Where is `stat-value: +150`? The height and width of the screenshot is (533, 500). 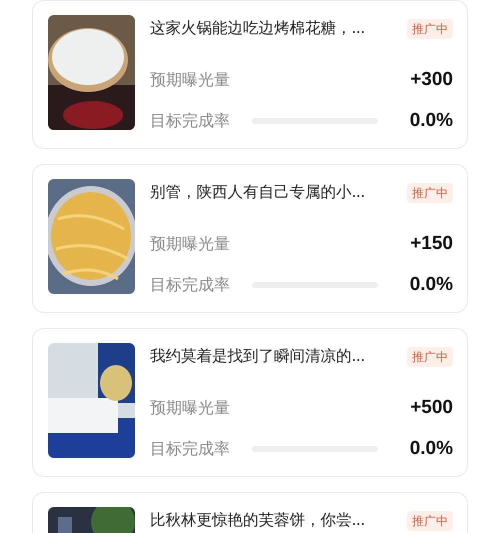
stat-value: +150 is located at coordinates (431, 244).